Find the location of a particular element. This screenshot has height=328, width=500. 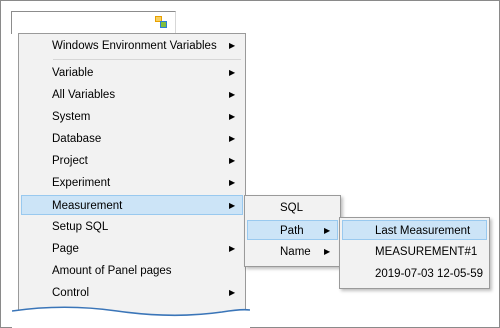

torn-edge-decoration is located at coordinates (131, 317).